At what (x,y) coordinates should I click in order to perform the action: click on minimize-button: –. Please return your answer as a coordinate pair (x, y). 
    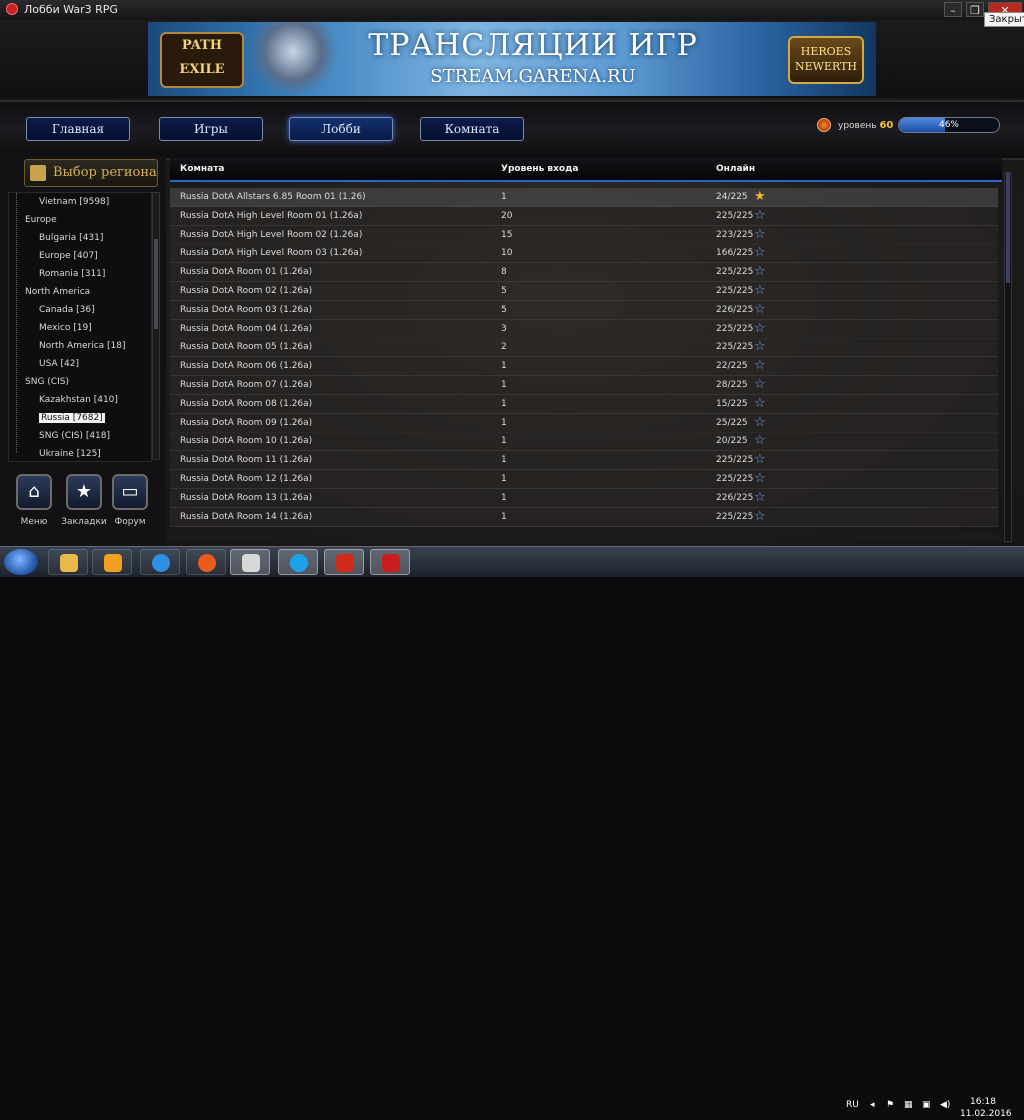
    Looking at the image, I should click on (953, 9).